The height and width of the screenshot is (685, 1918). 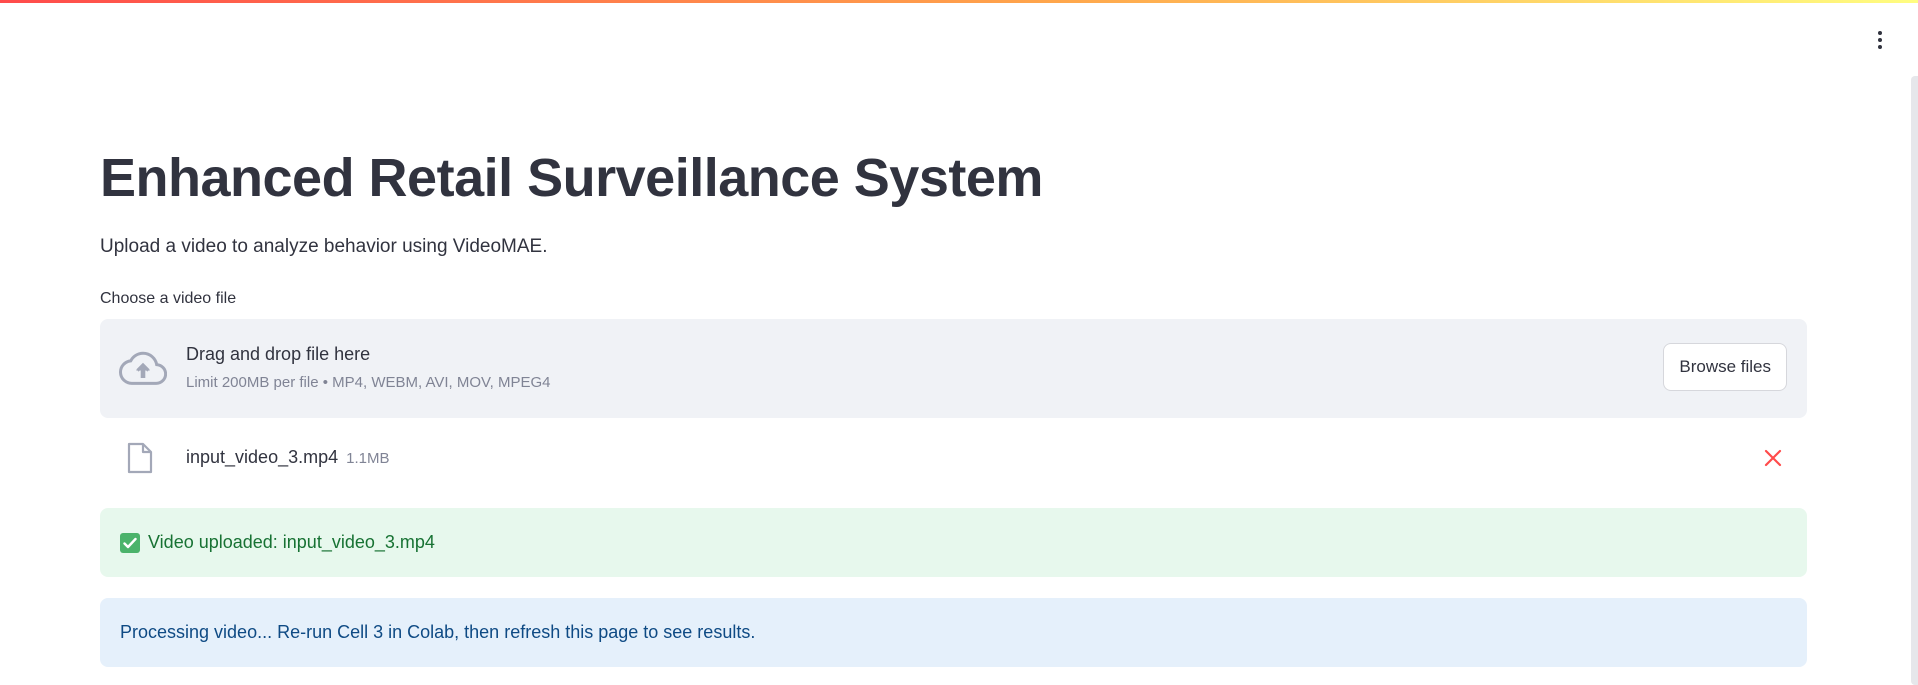 I want to click on uploaded-file-name-row: input_video_3.mp4 1.1MB, so click(x=287, y=458).